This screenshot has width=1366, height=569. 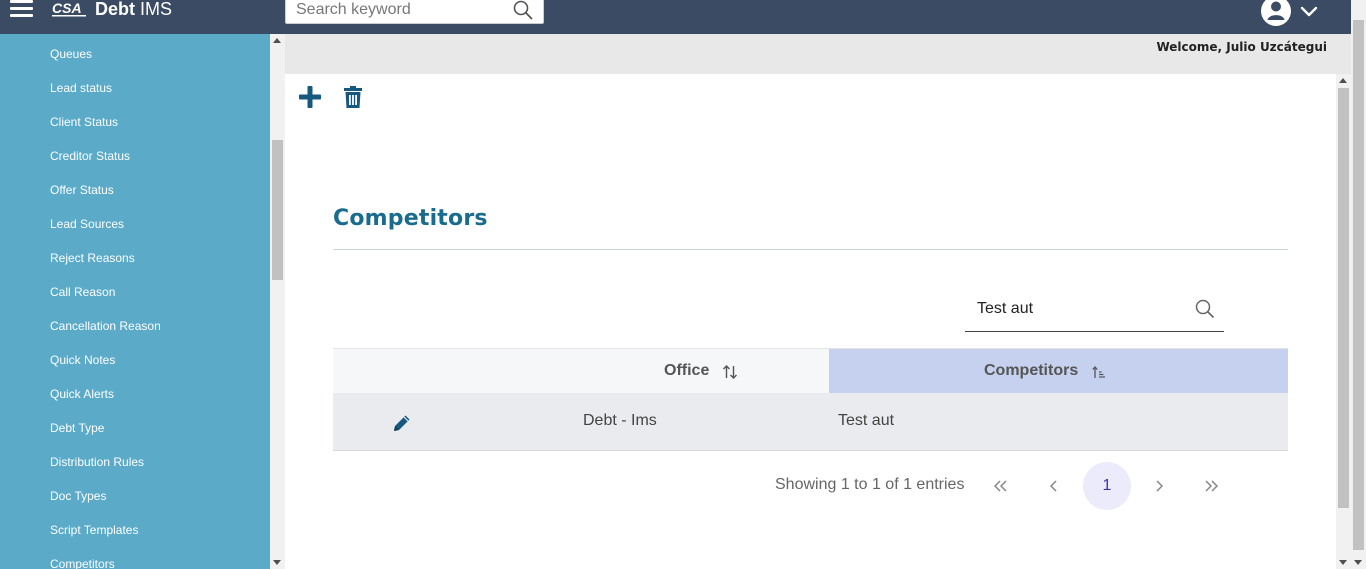 I want to click on sidebar-item-doc-types: Doc Types, so click(x=78, y=496).